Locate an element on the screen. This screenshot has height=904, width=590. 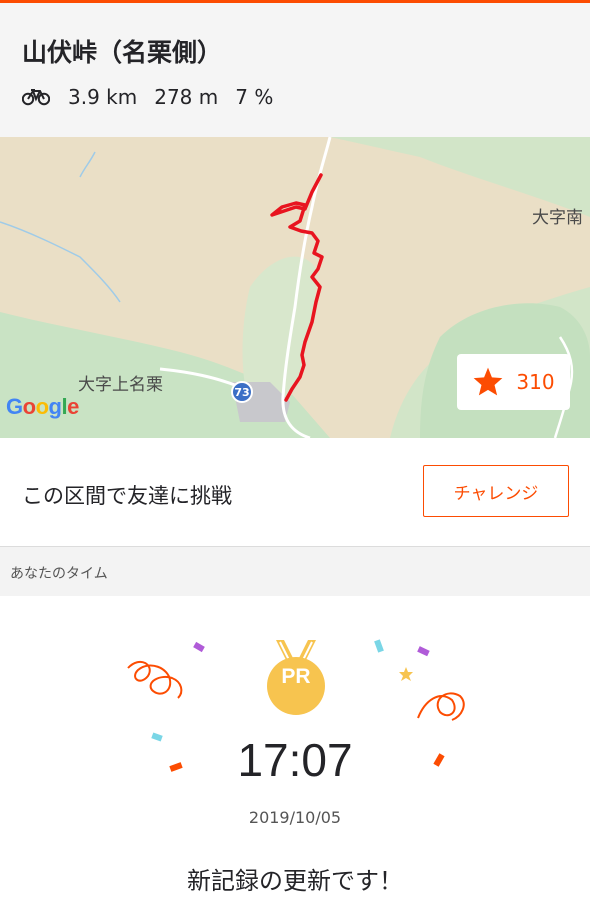
pr-badge-label: PR is located at coordinates (296, 676).